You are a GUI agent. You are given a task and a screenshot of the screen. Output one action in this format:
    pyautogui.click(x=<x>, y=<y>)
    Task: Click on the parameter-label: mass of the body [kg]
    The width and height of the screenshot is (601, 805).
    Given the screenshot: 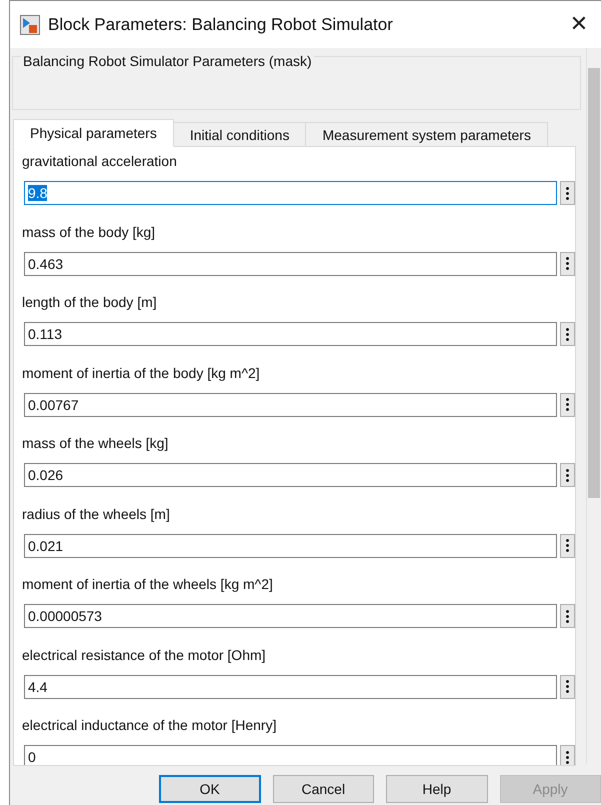 What is the action you would take?
    pyautogui.click(x=89, y=233)
    